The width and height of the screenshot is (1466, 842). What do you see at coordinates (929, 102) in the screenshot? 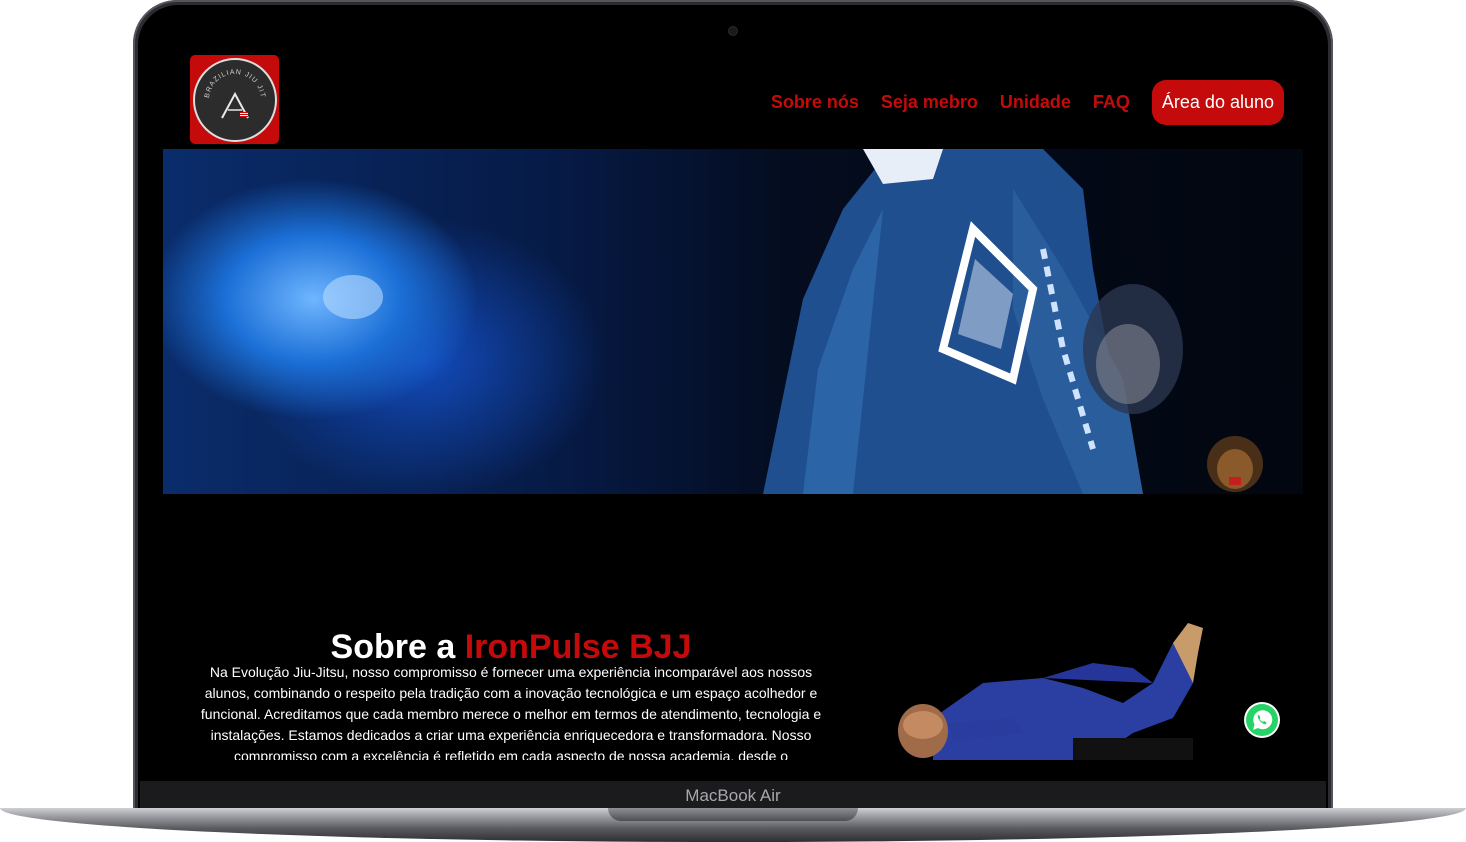
I see `nav-seja-membro: Seja mebro` at bounding box center [929, 102].